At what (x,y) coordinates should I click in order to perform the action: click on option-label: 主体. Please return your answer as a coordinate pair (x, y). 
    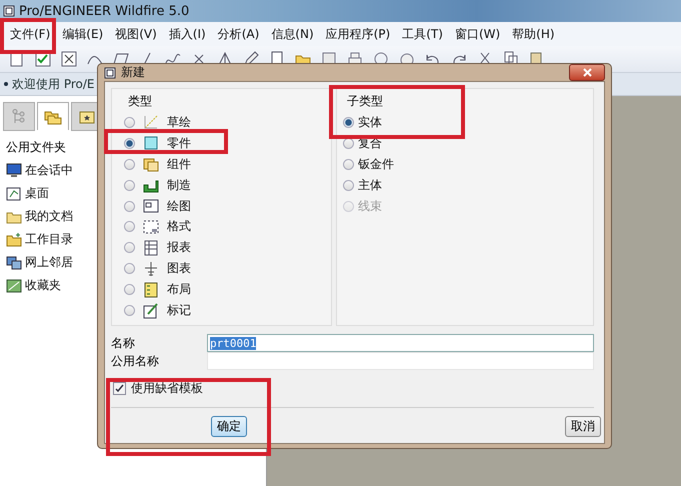
    Looking at the image, I should click on (370, 185).